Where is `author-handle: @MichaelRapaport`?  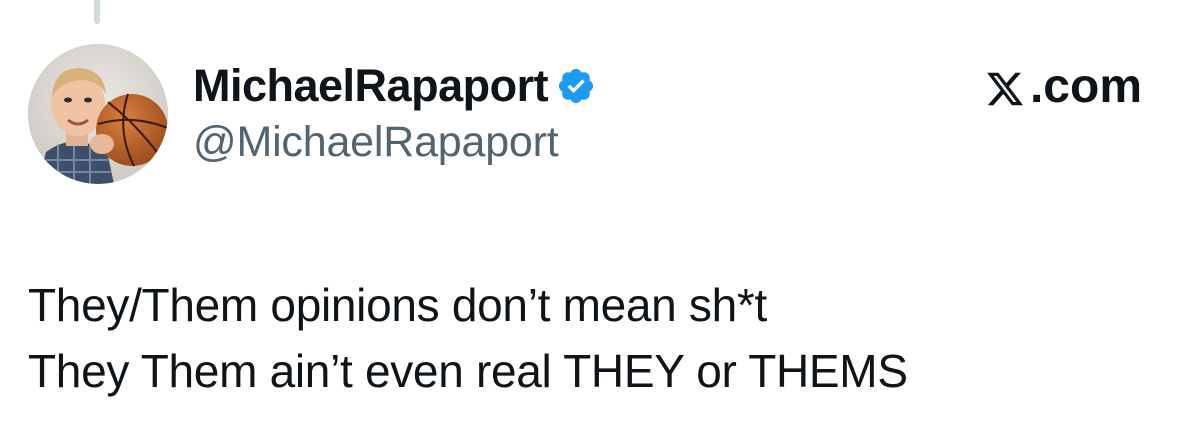 author-handle: @MichaelRapaport is located at coordinates (376, 142).